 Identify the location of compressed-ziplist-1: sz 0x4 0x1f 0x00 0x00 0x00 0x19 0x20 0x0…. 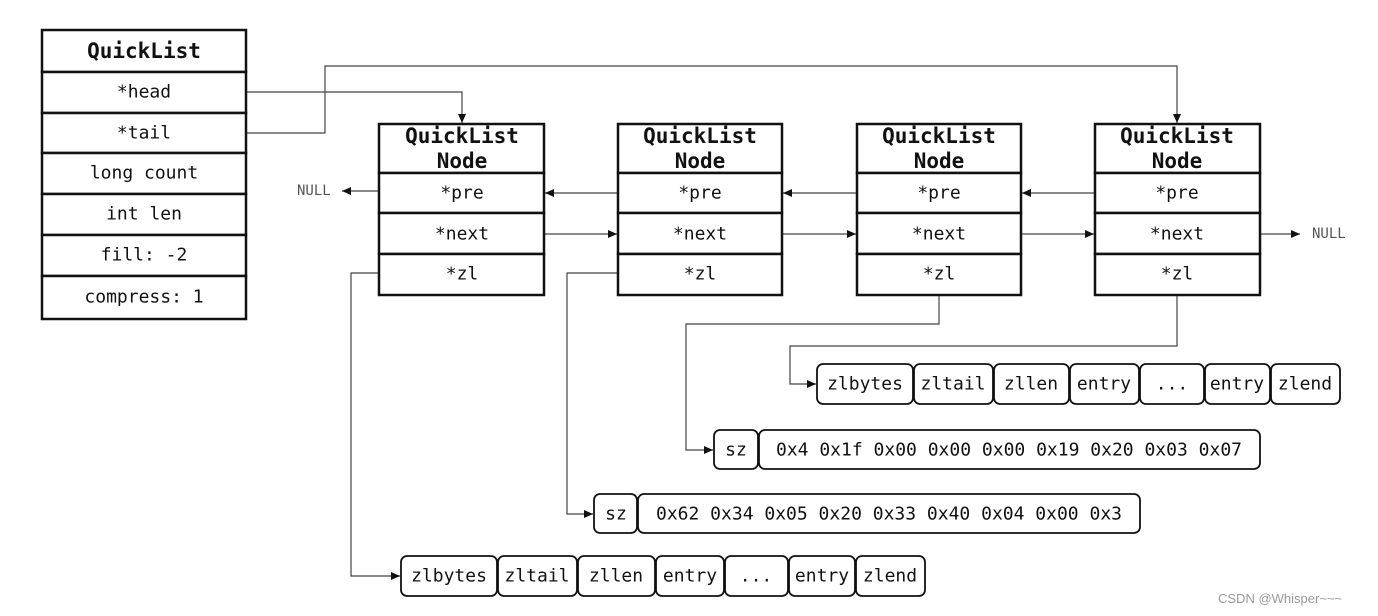
(987, 449).